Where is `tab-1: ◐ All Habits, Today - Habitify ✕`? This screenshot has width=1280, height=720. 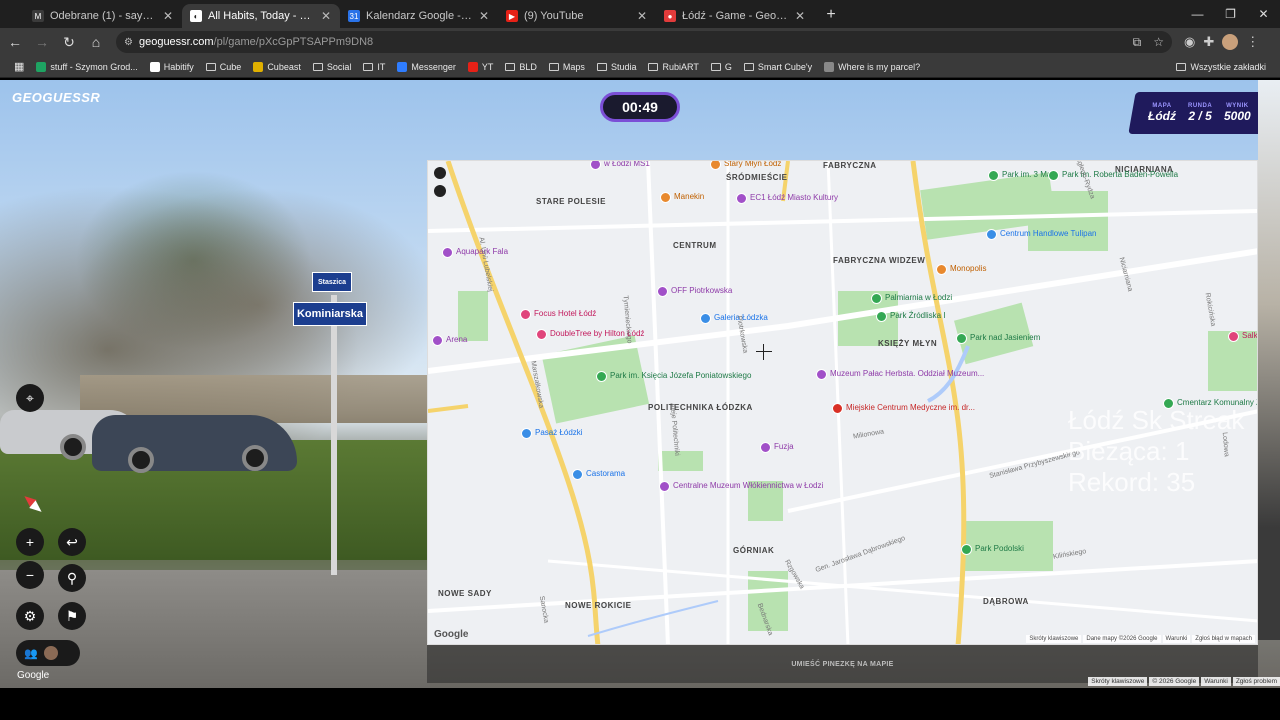 tab-1: ◐ All Habits, Today - Habitify ✕ is located at coordinates (261, 16).